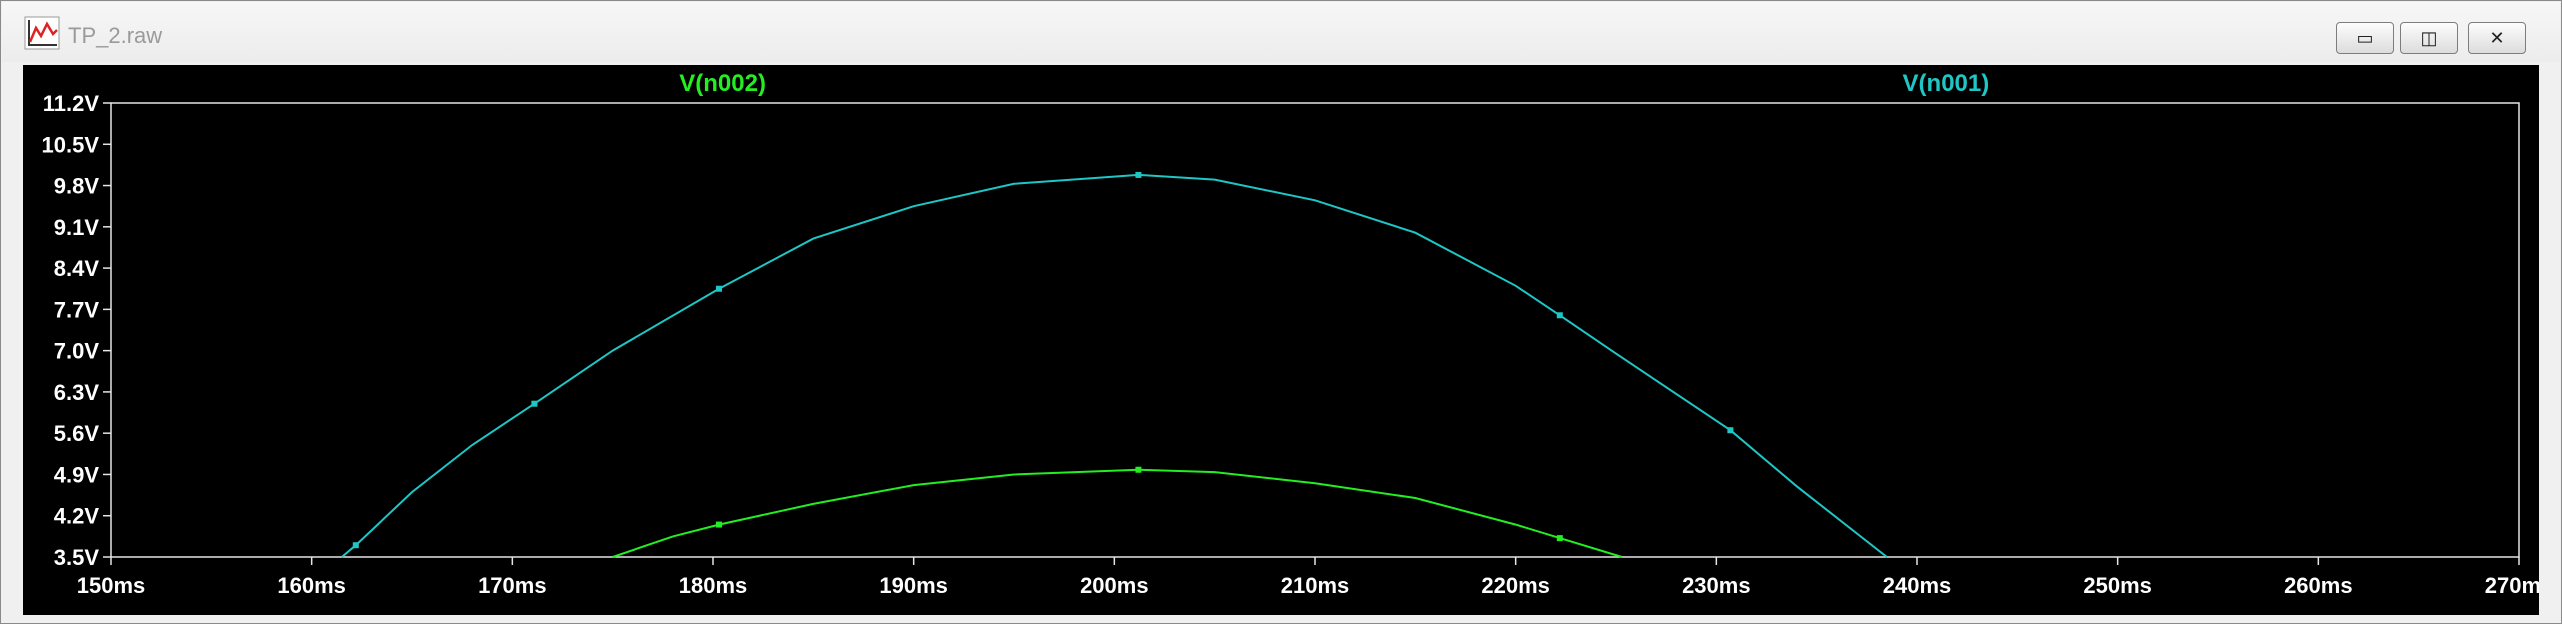  Describe the element at coordinates (111, 585) in the screenshot. I see `x-tick-label: 150ms` at that location.